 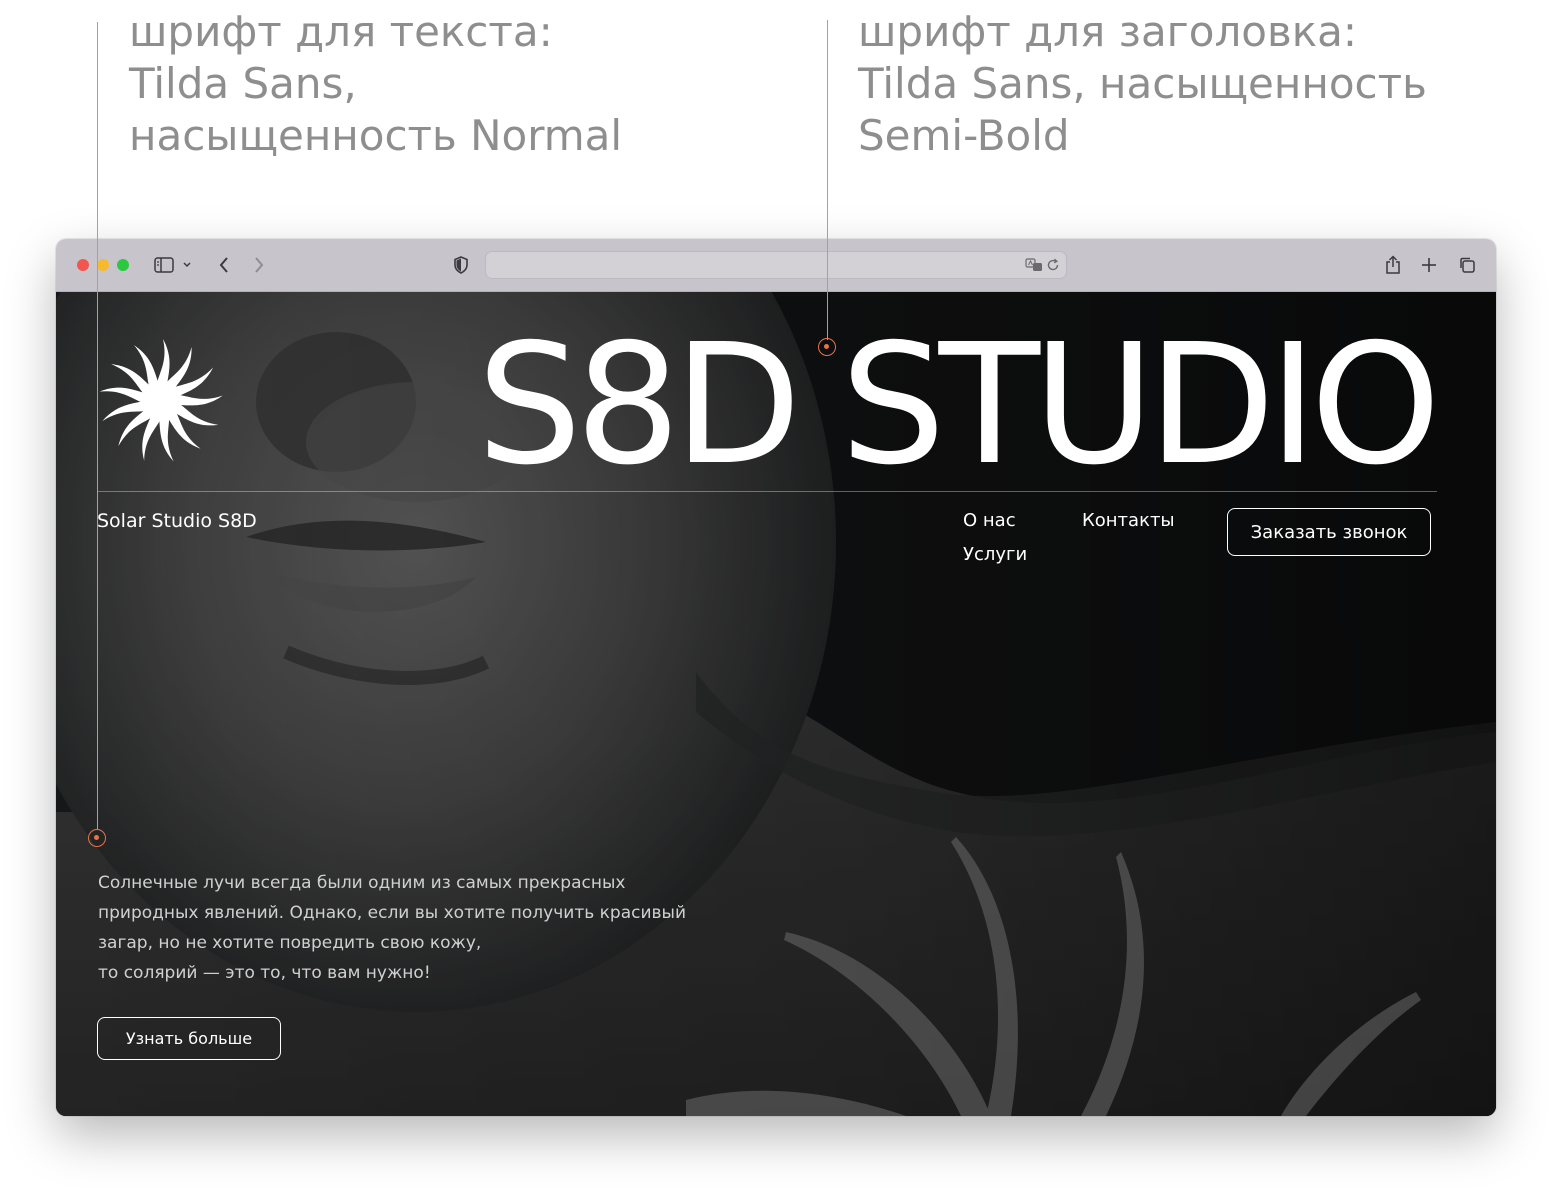 What do you see at coordinates (103, 265) in the screenshot?
I see `minimize-window-button` at bounding box center [103, 265].